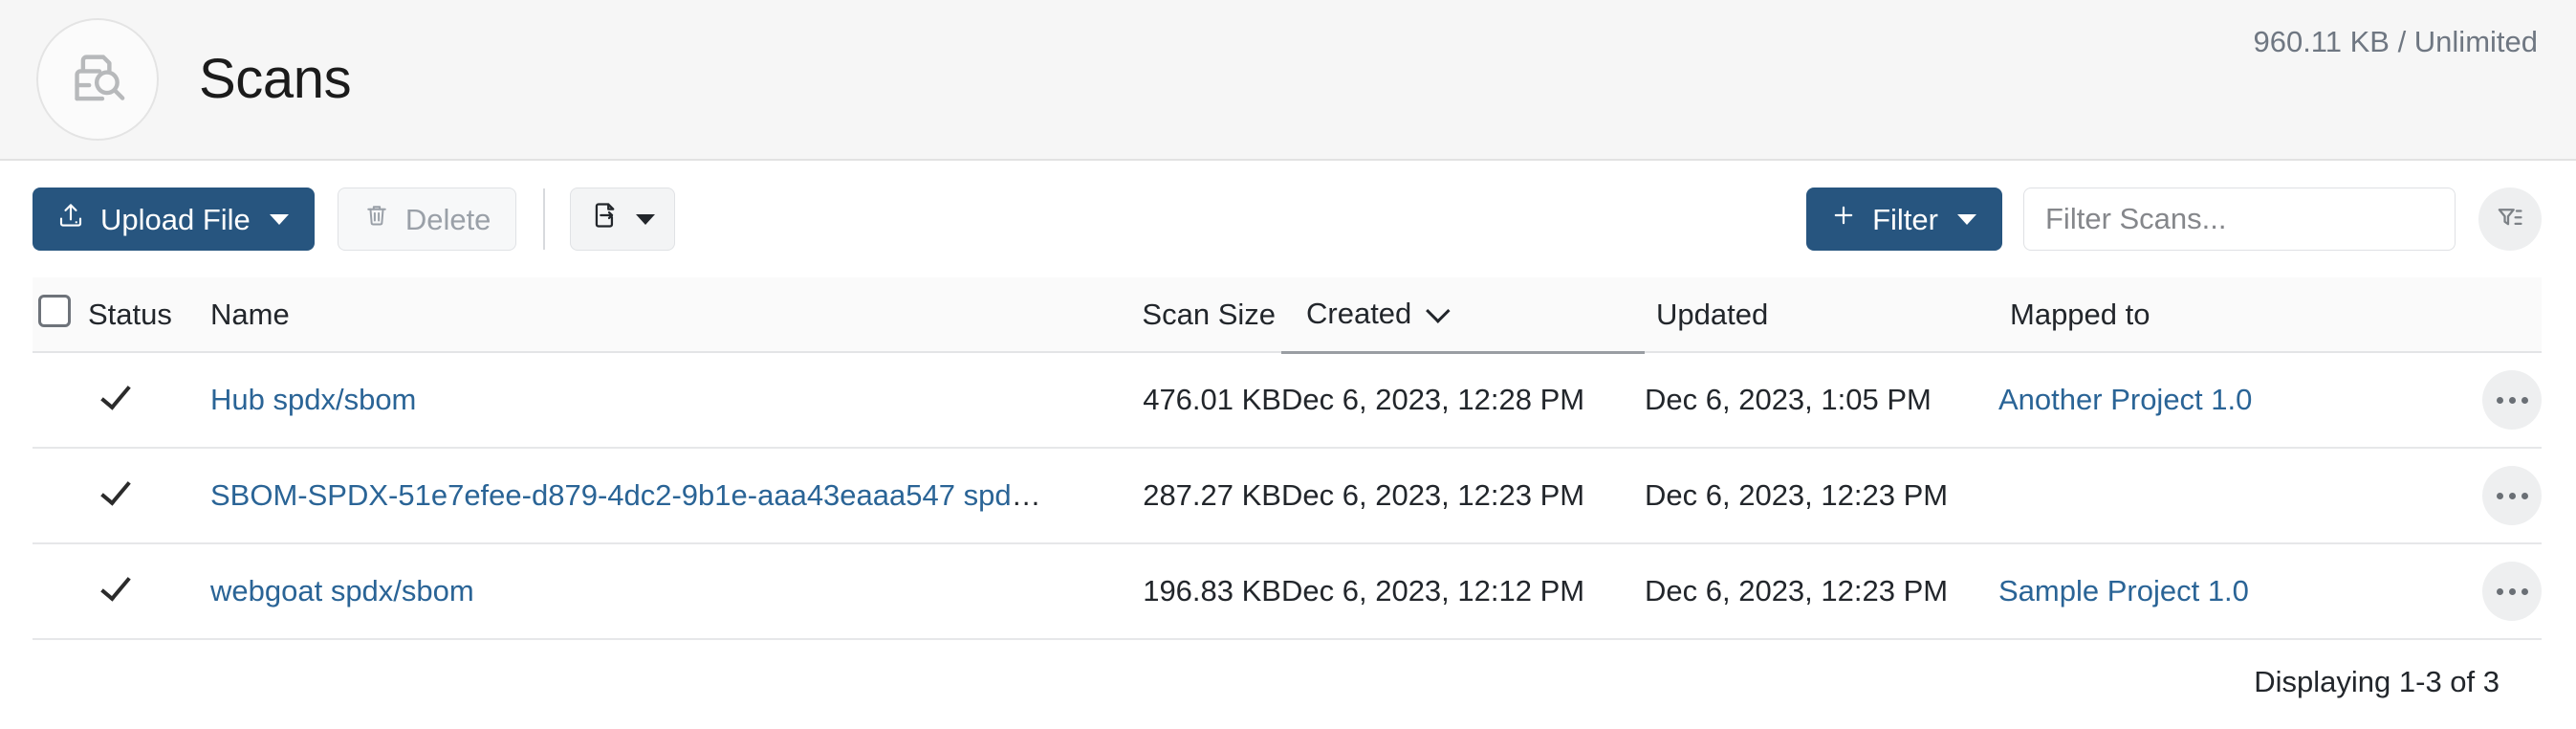 The width and height of the screenshot is (2576, 729). Describe the element at coordinates (2123, 591) in the screenshot. I see `mapped-project-link: Sample Project 1.0` at that location.